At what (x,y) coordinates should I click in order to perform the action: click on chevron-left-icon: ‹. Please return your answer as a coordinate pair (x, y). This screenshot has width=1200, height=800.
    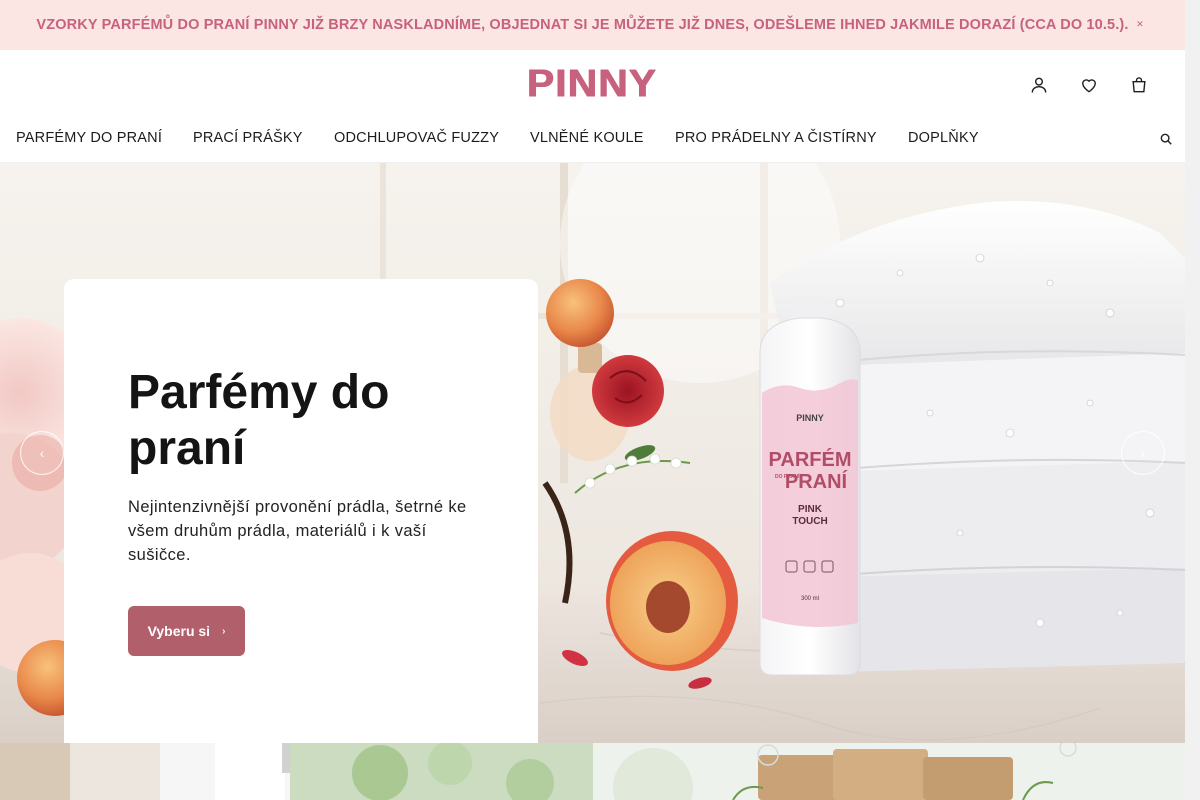
    Looking at the image, I should click on (42, 453).